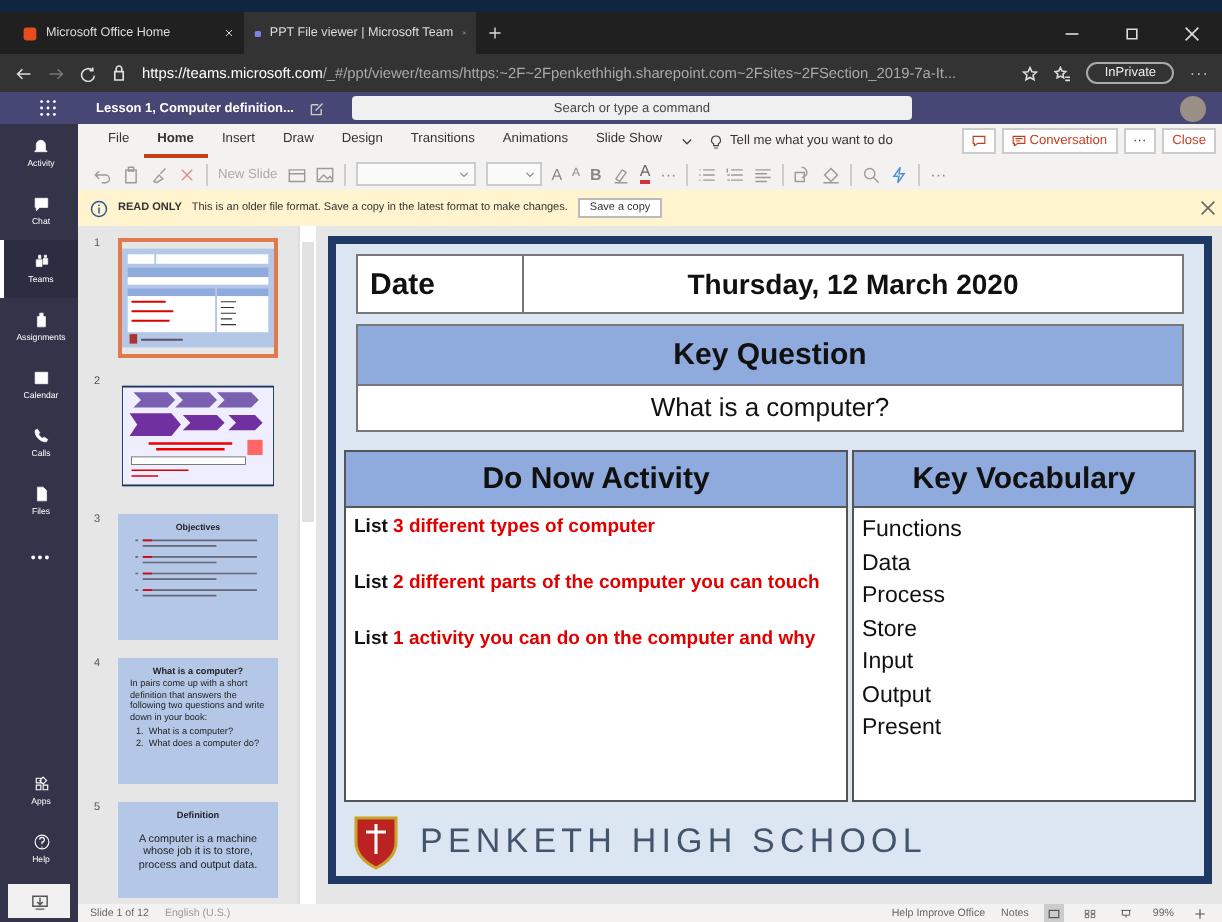 Image resolution: width=1222 pixels, height=922 pixels. I want to click on numbering-icon, so click(735, 174).